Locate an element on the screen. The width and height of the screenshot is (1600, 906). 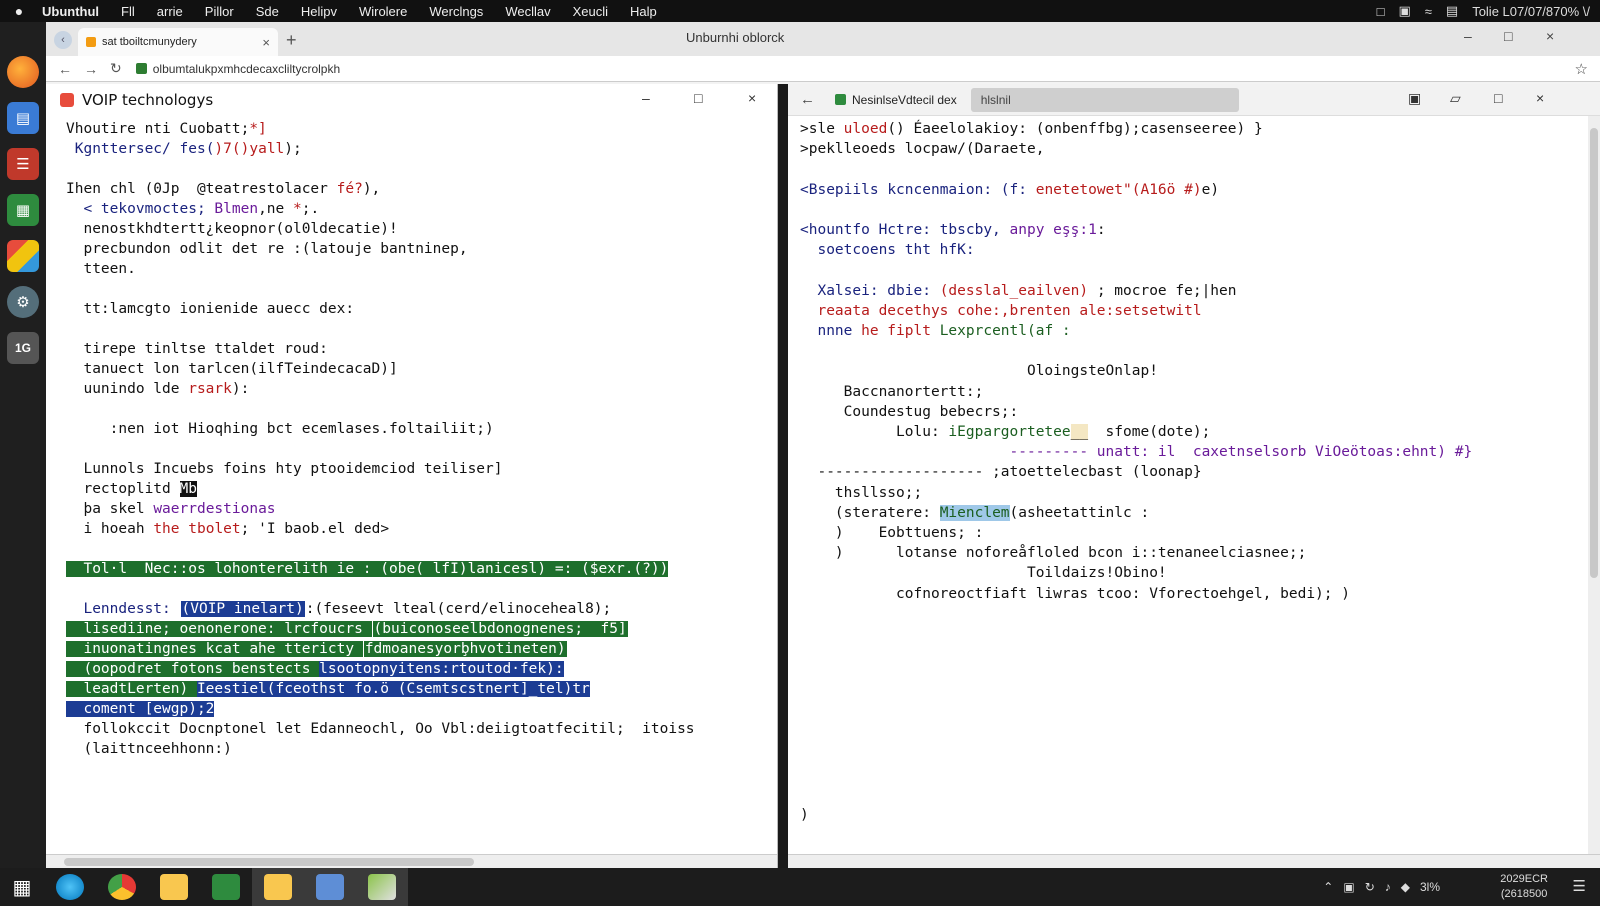
menu-item-2: arrie is located at coordinates (170, 11).